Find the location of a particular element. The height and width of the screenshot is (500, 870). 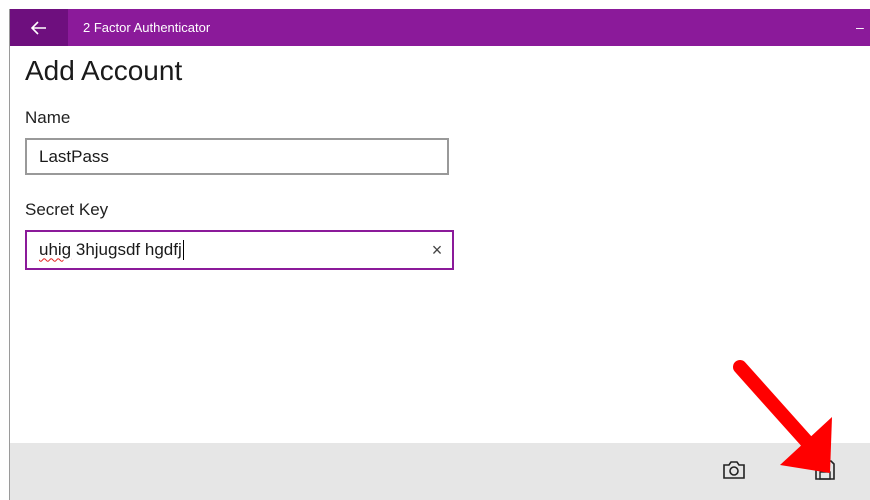

secret-key-field: uhig 3hjugsdf hgdfj × is located at coordinates (239, 250).